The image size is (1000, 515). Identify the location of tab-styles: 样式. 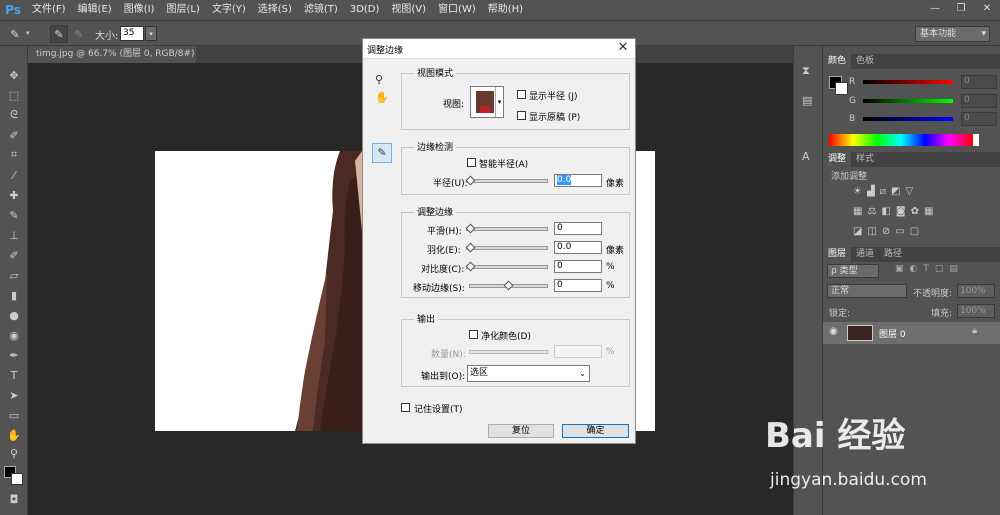
(865, 159).